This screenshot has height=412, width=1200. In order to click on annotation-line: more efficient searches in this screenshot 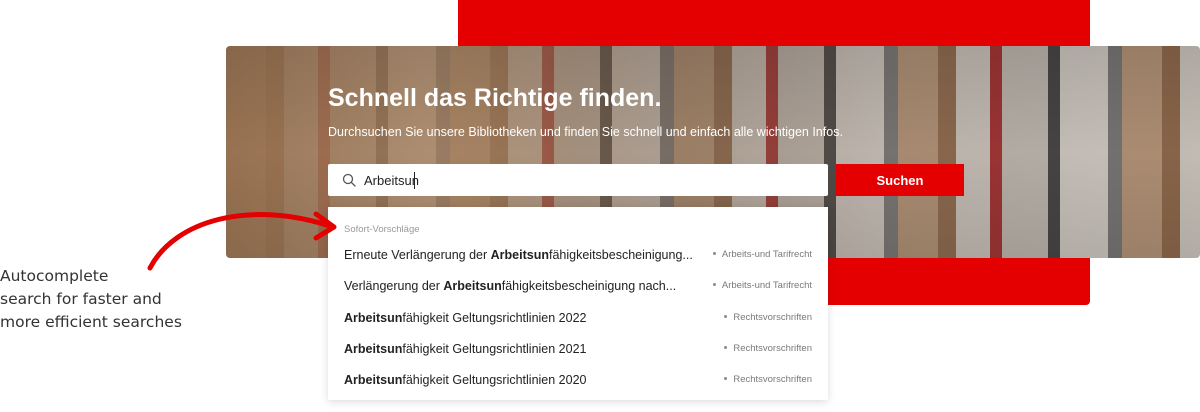, I will do `click(91, 322)`.